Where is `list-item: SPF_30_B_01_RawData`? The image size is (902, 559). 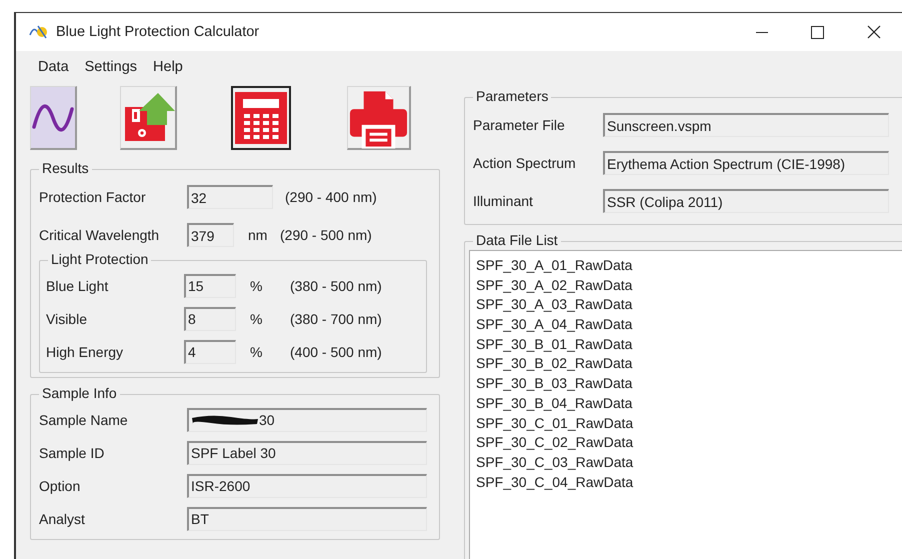 list-item: SPF_30_B_01_RawData is located at coordinates (689, 344).